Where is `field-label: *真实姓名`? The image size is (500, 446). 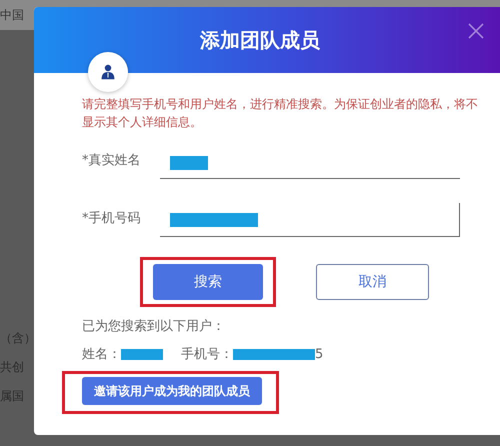 field-label: *真实姓名 is located at coordinates (112, 161).